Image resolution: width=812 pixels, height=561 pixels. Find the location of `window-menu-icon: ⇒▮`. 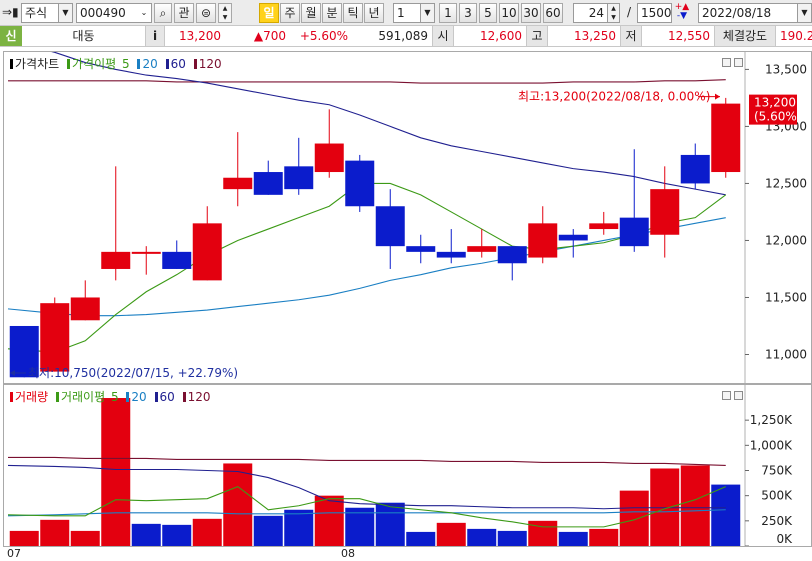

window-menu-icon: ⇒▮ is located at coordinates (11, 13).